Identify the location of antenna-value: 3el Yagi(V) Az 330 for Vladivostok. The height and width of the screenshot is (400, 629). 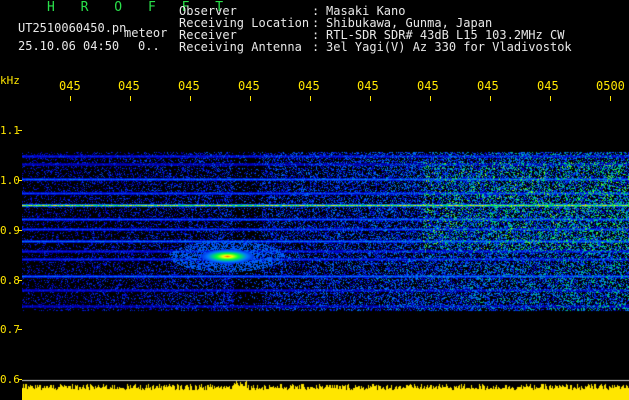
(449, 47).